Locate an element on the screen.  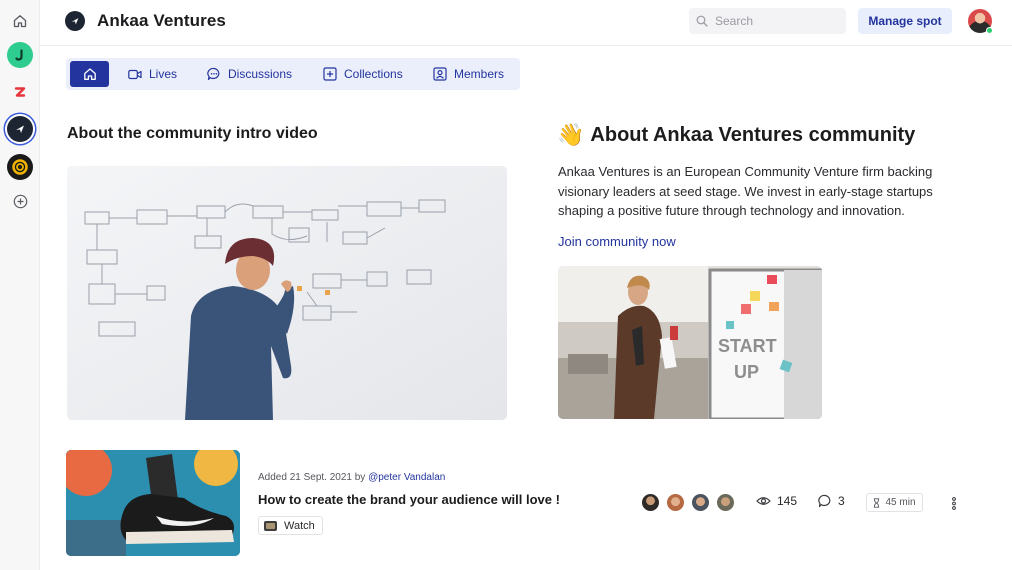
duration-badge: 45 min is located at coordinates (894, 502).